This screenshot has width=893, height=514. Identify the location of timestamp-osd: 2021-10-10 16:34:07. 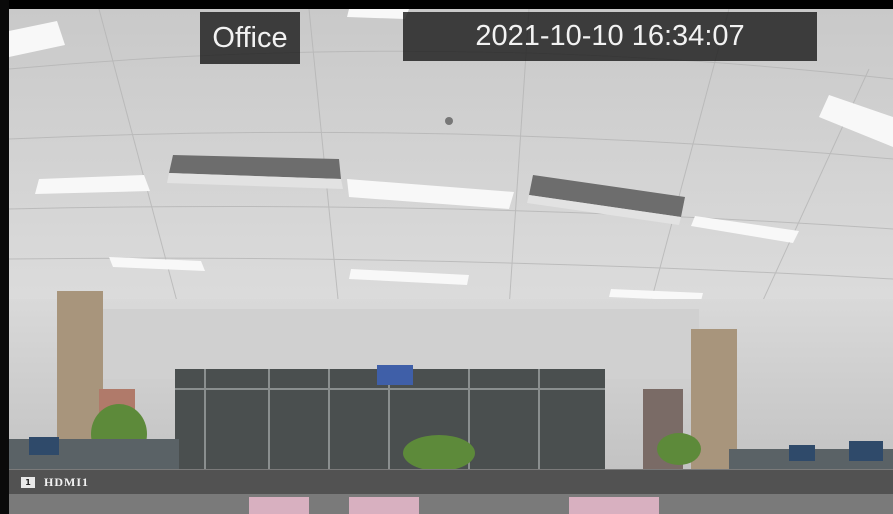
(610, 36).